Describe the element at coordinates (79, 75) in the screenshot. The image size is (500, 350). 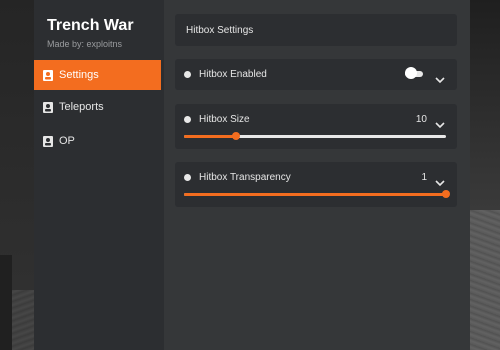
I see `sidebar-item-label: Settings` at that location.